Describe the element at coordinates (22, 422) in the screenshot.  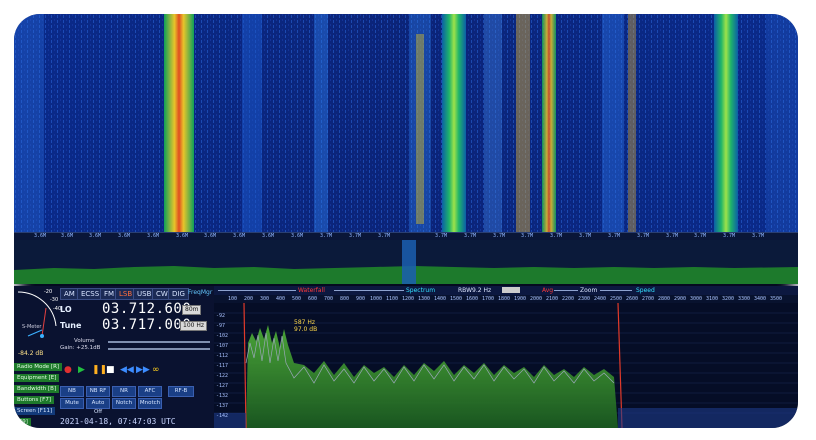
I see `f9-button: [F9]` at that location.